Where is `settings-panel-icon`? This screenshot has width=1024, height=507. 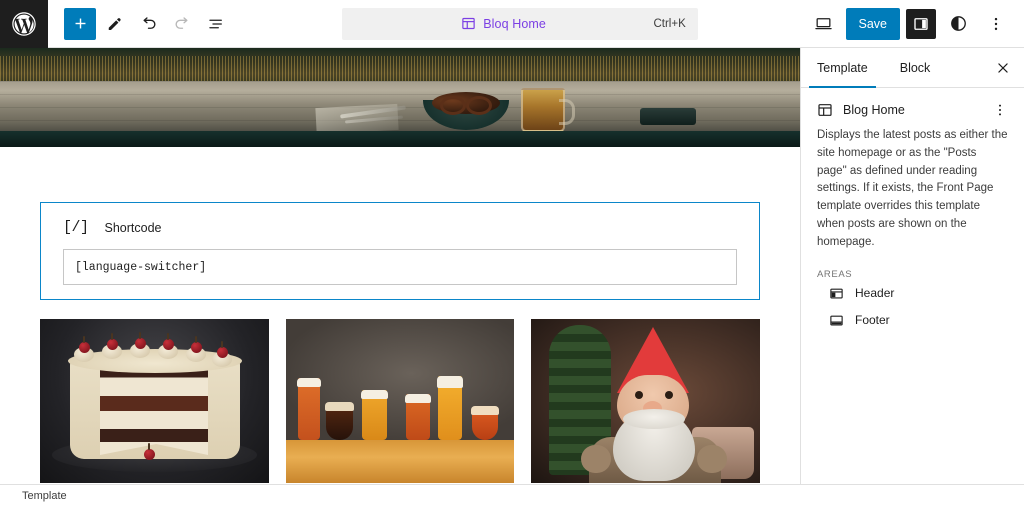
settings-panel-icon is located at coordinates (921, 24).